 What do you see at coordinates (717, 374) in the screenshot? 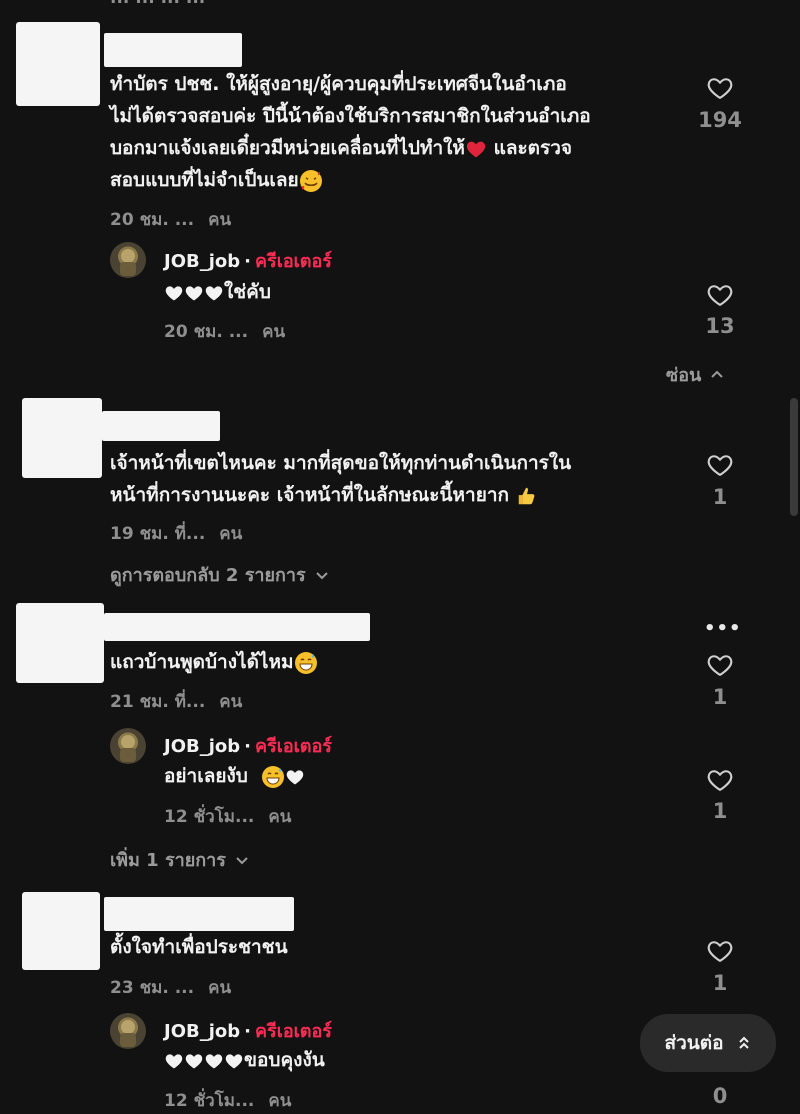
I see `chevron-up-icon` at bounding box center [717, 374].